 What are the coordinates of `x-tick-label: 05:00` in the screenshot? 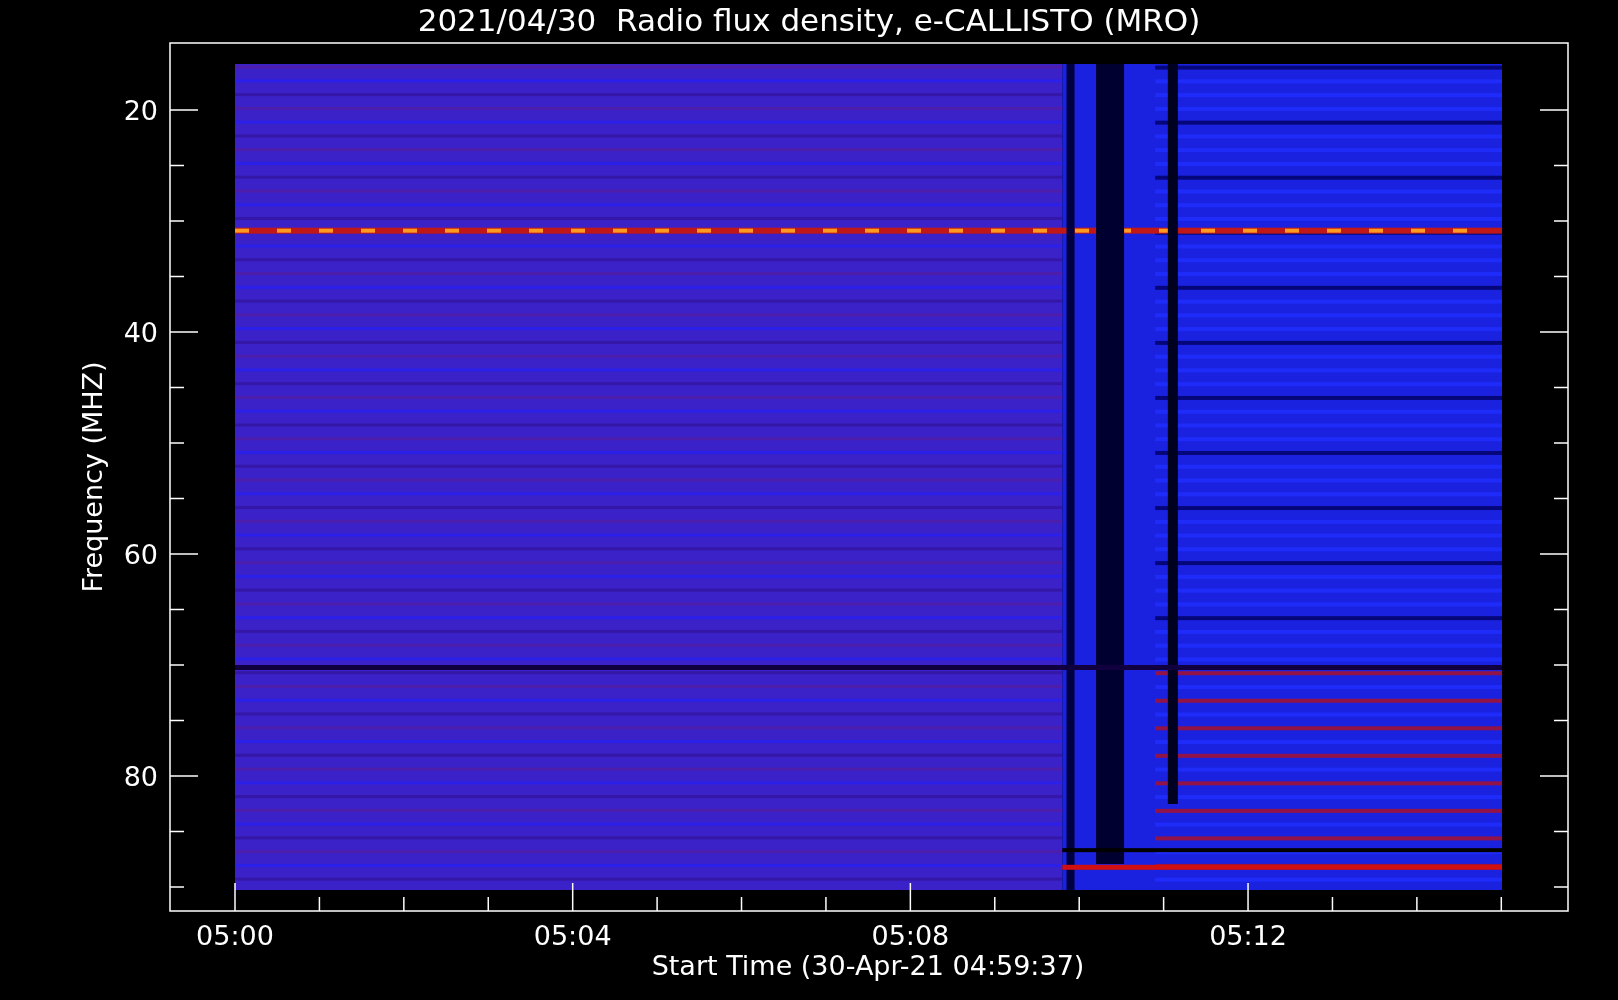 It's located at (235, 935).